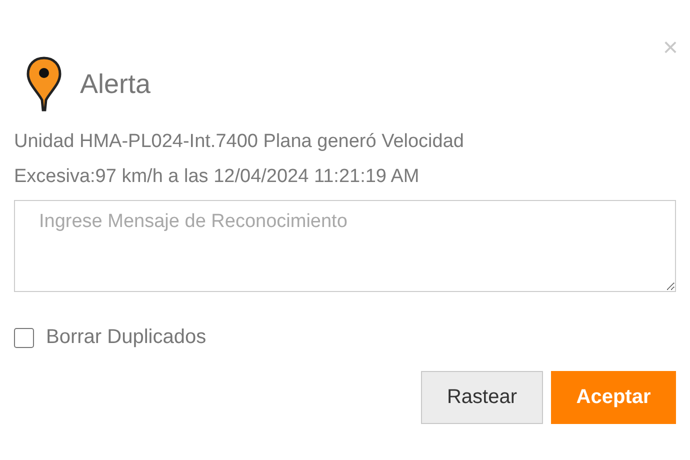 This screenshot has height=460, width=690. What do you see at coordinates (24, 338) in the screenshot?
I see `checkbox` at bounding box center [24, 338].